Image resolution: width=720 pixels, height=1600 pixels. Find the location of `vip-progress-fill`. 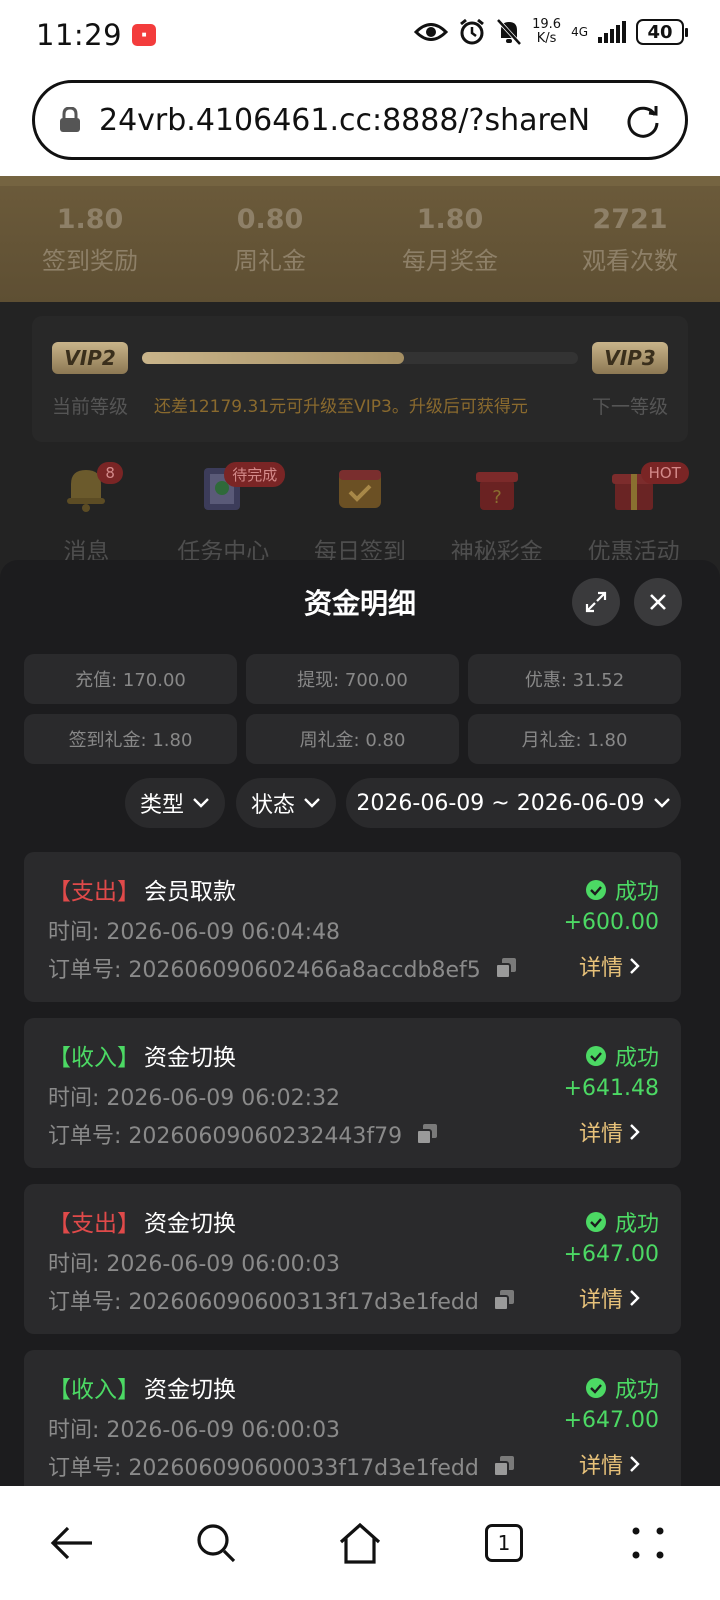

vip-progress-fill is located at coordinates (273, 358).